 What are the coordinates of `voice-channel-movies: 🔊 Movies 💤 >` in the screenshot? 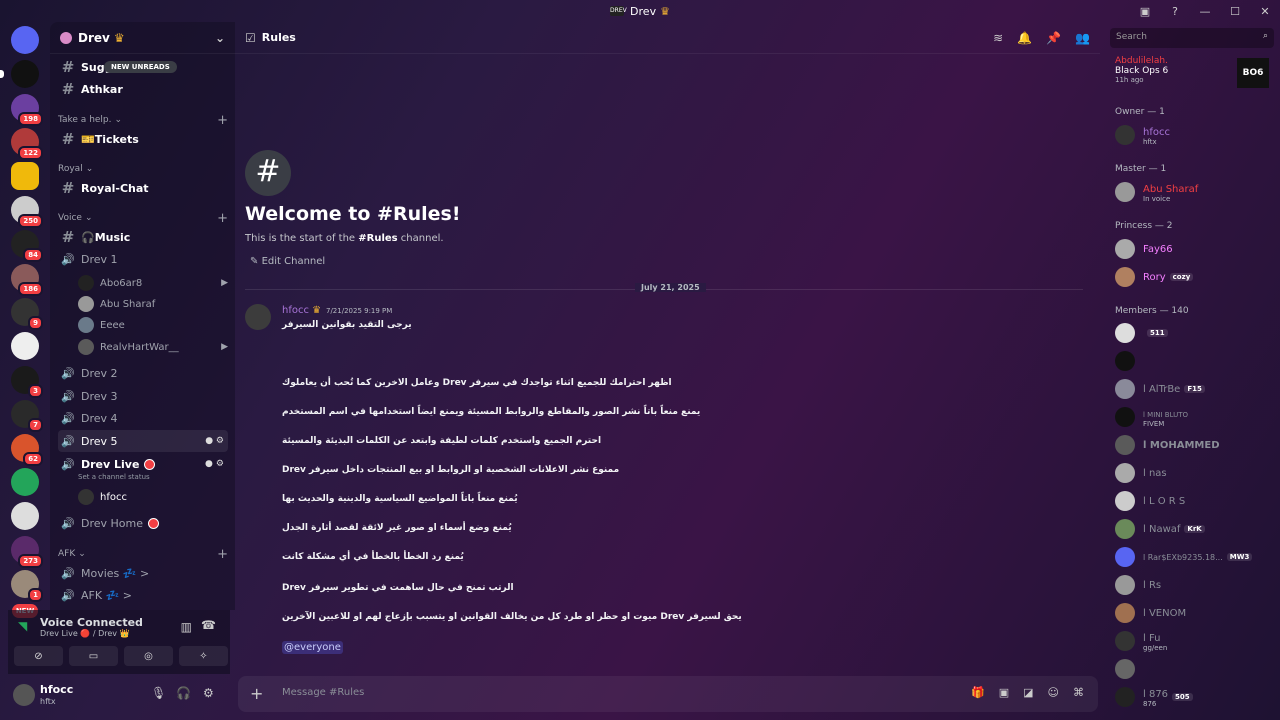 It's located at (143, 573).